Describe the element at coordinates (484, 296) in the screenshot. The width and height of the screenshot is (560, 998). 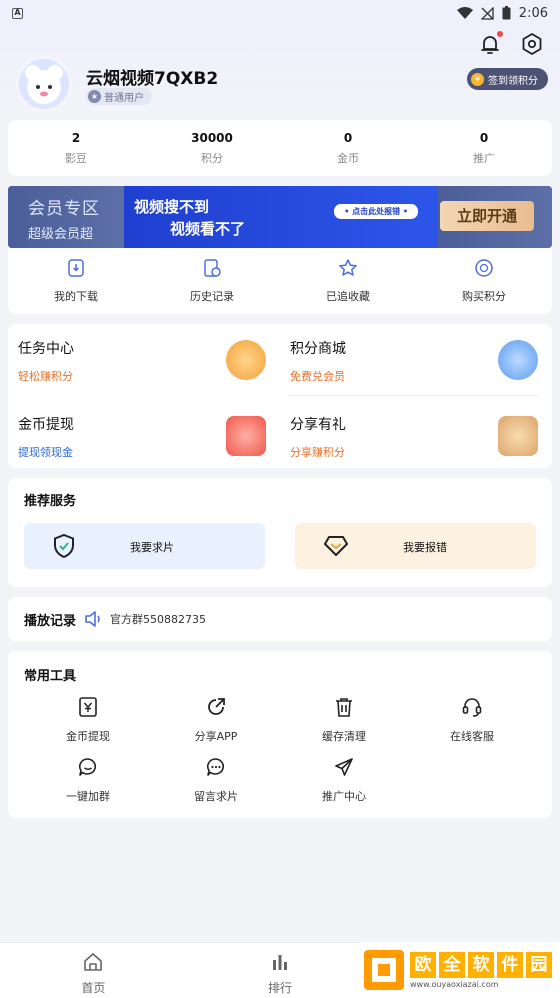
I see `quick-label: 购买积分` at that location.